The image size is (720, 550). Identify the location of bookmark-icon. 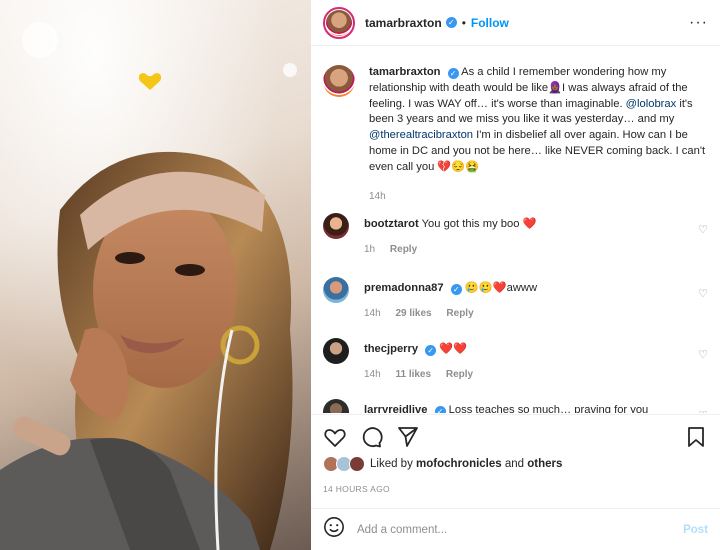
(696, 437).